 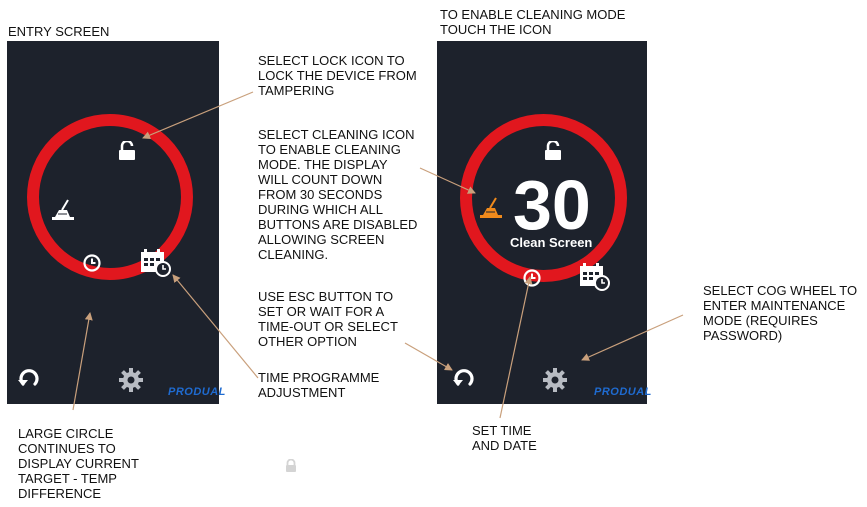 I want to click on arrow-to-cleaning, so click(x=447, y=180).